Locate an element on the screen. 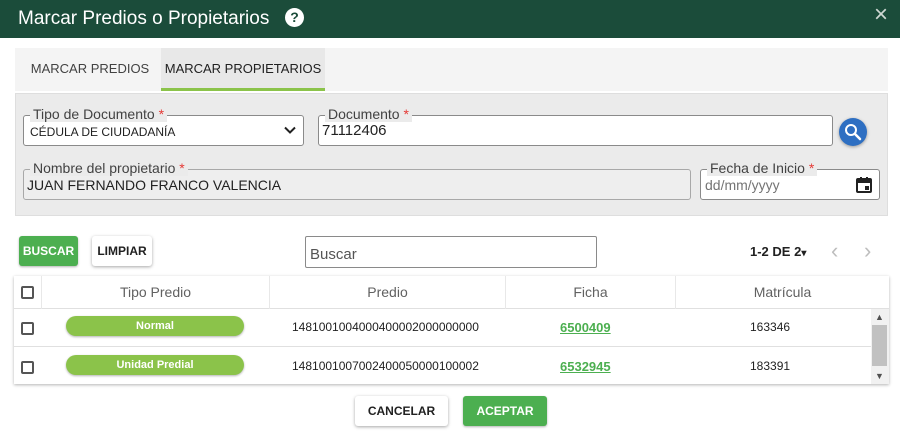 This screenshot has width=900, height=441. column-predio: Predio is located at coordinates (387, 292).